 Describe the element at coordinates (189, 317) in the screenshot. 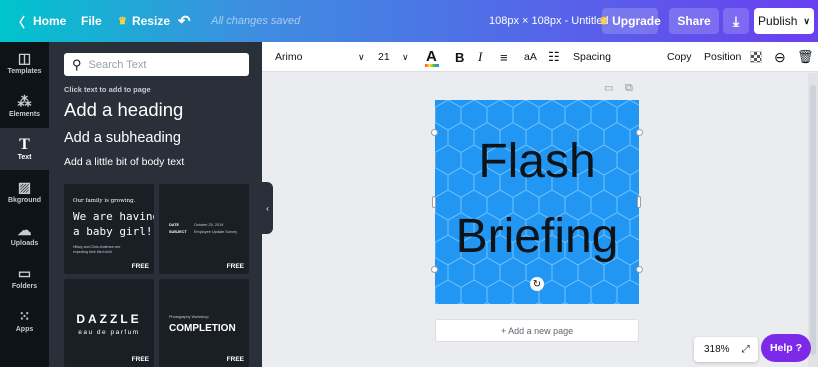

I see `template-text: Photography Workshop` at that location.